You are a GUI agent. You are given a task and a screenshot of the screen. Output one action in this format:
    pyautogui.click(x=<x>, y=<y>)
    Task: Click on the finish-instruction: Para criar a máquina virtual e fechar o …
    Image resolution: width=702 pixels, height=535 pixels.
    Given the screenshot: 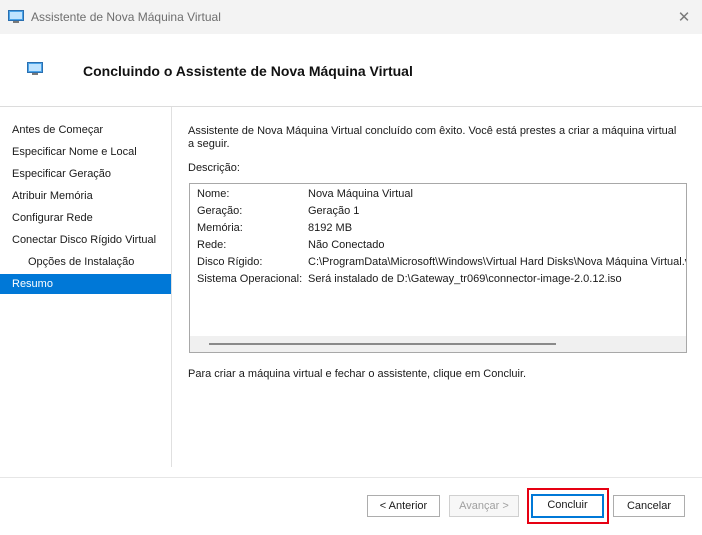 What is the action you would take?
    pyautogui.click(x=357, y=374)
    